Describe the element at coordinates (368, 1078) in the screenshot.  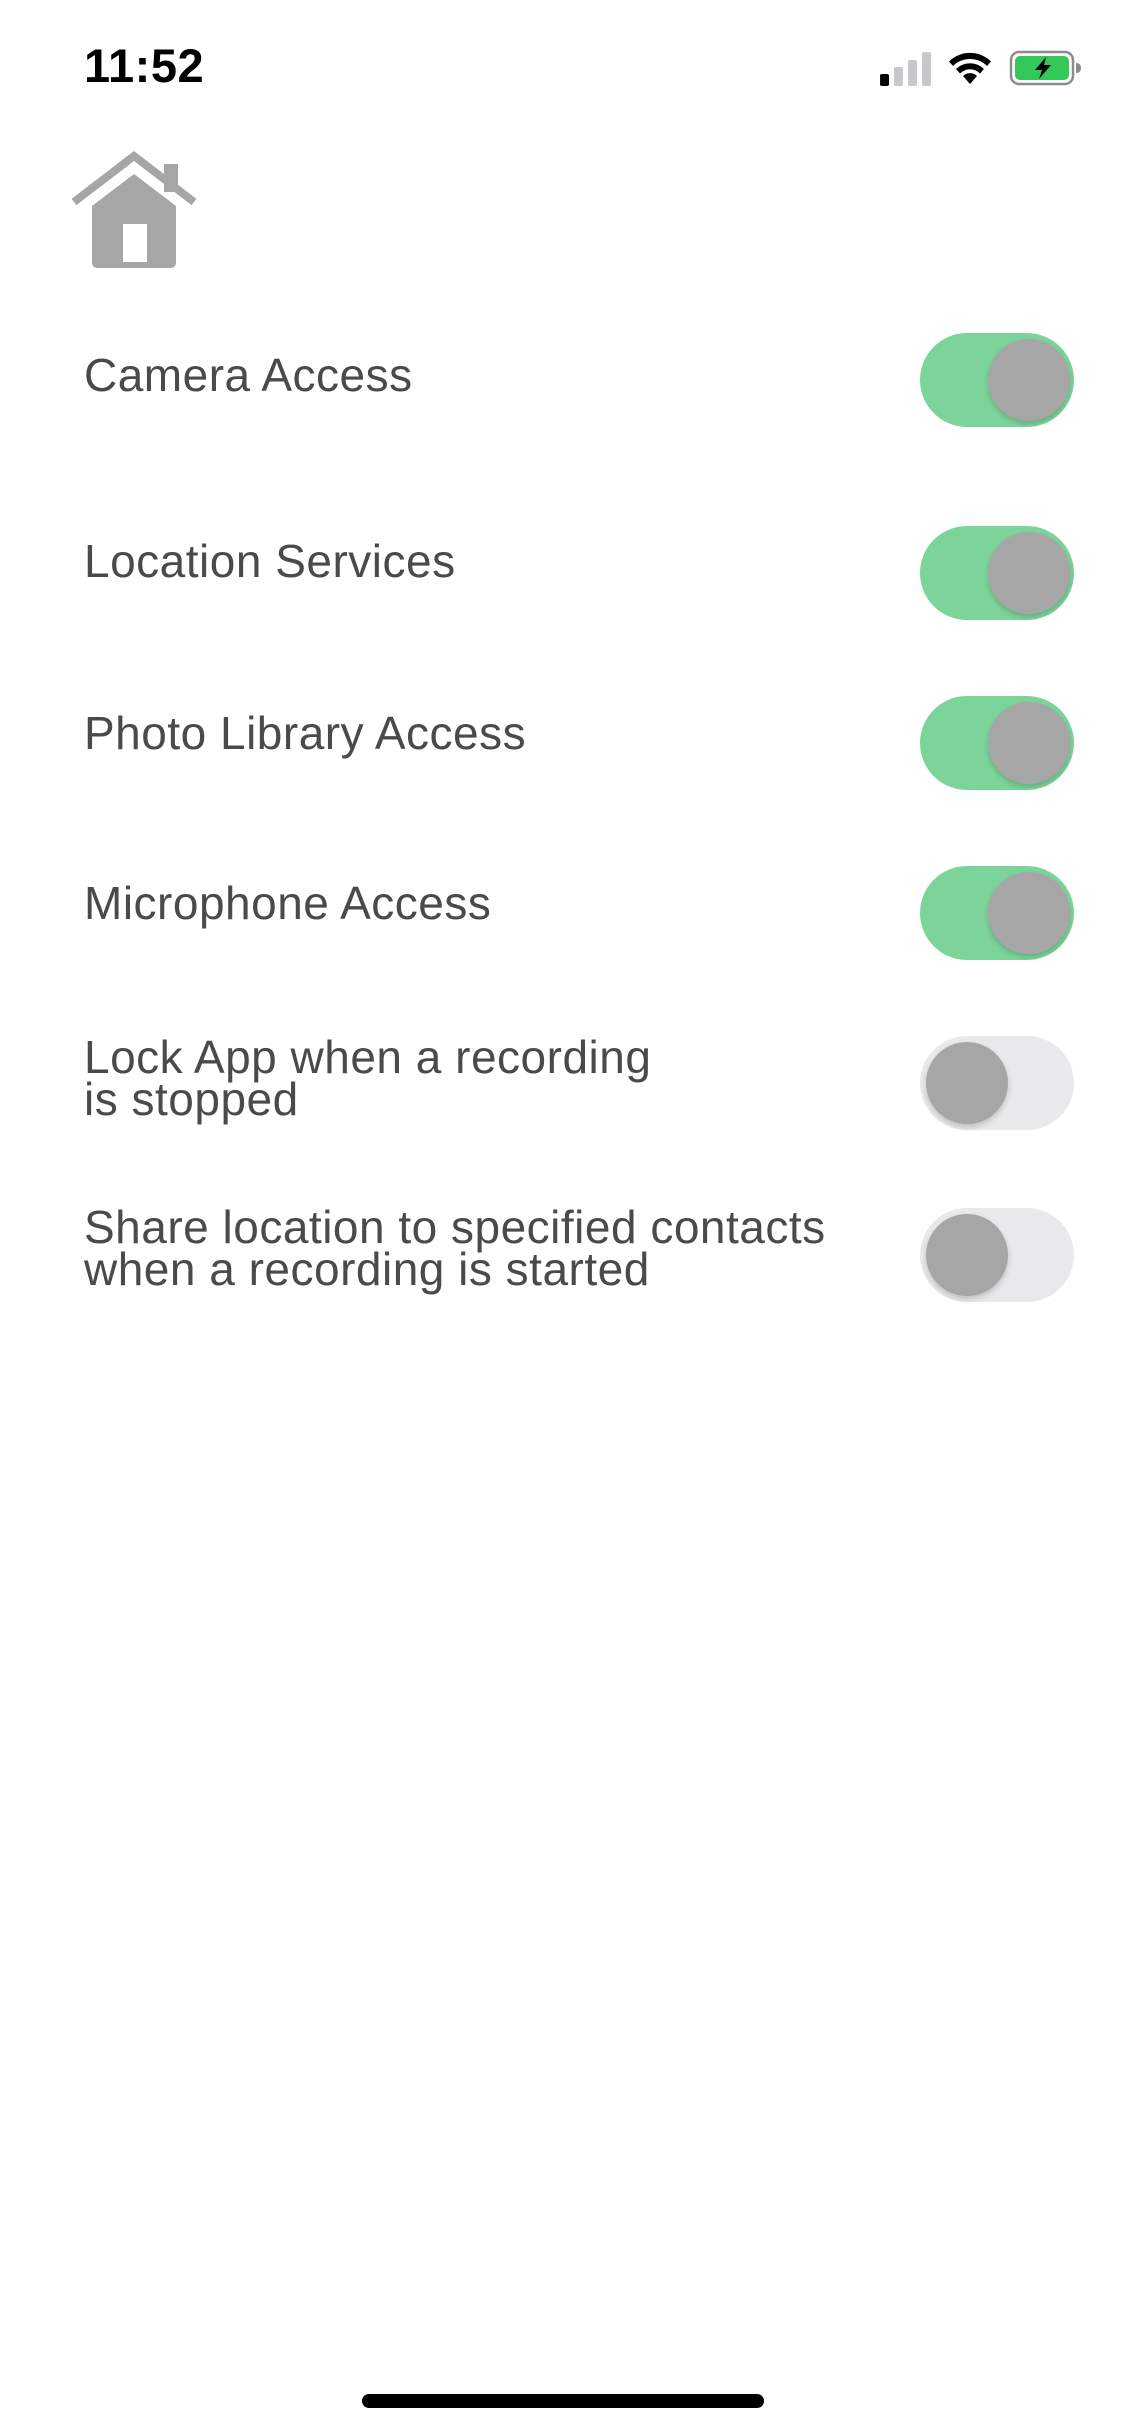
I see `setting-label: Lock App when a recording is stopped` at that location.